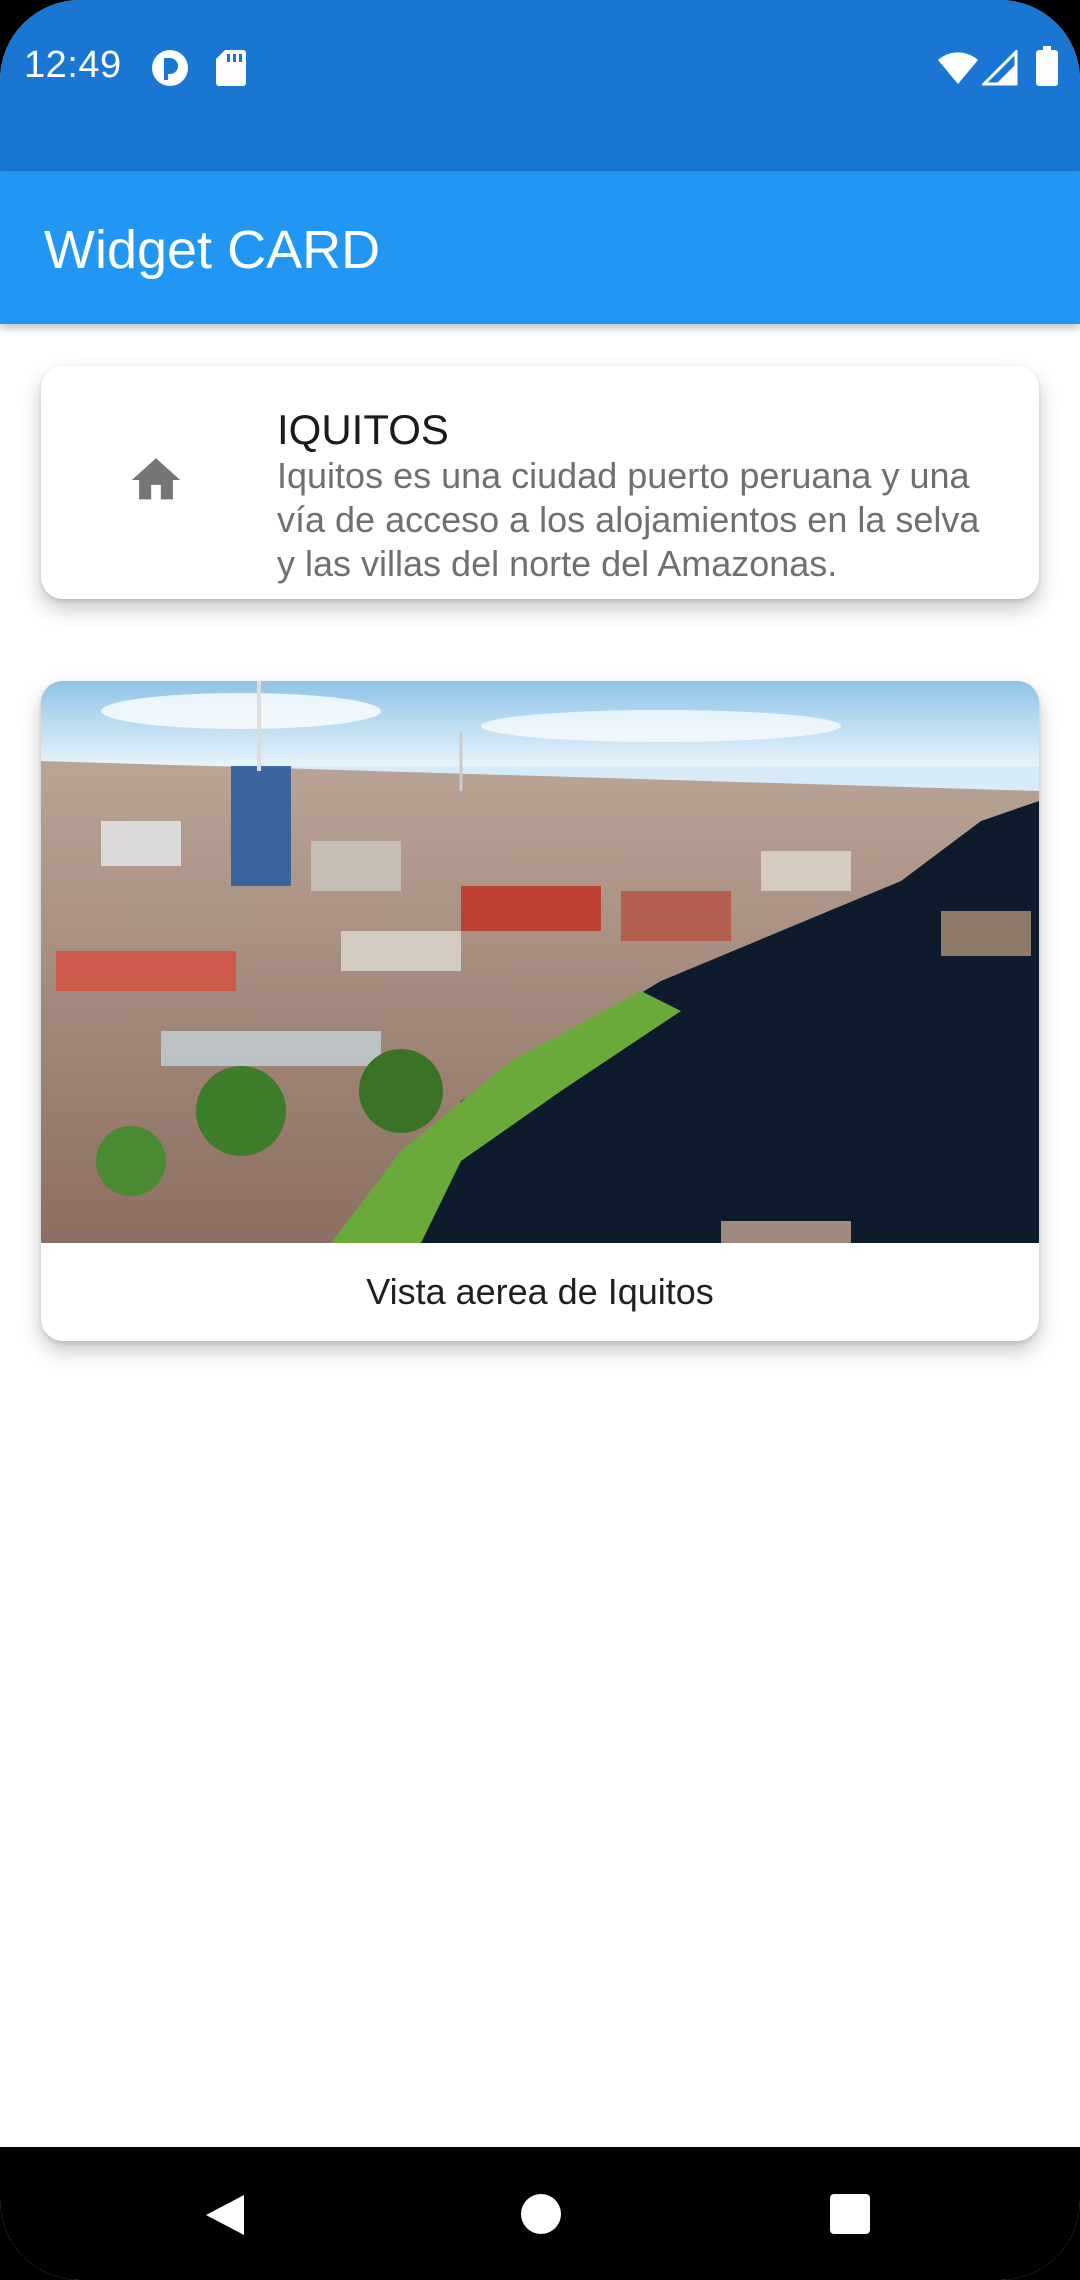 Image resolution: width=1080 pixels, height=2280 pixels. I want to click on navigation-bar, so click(540, 2213).